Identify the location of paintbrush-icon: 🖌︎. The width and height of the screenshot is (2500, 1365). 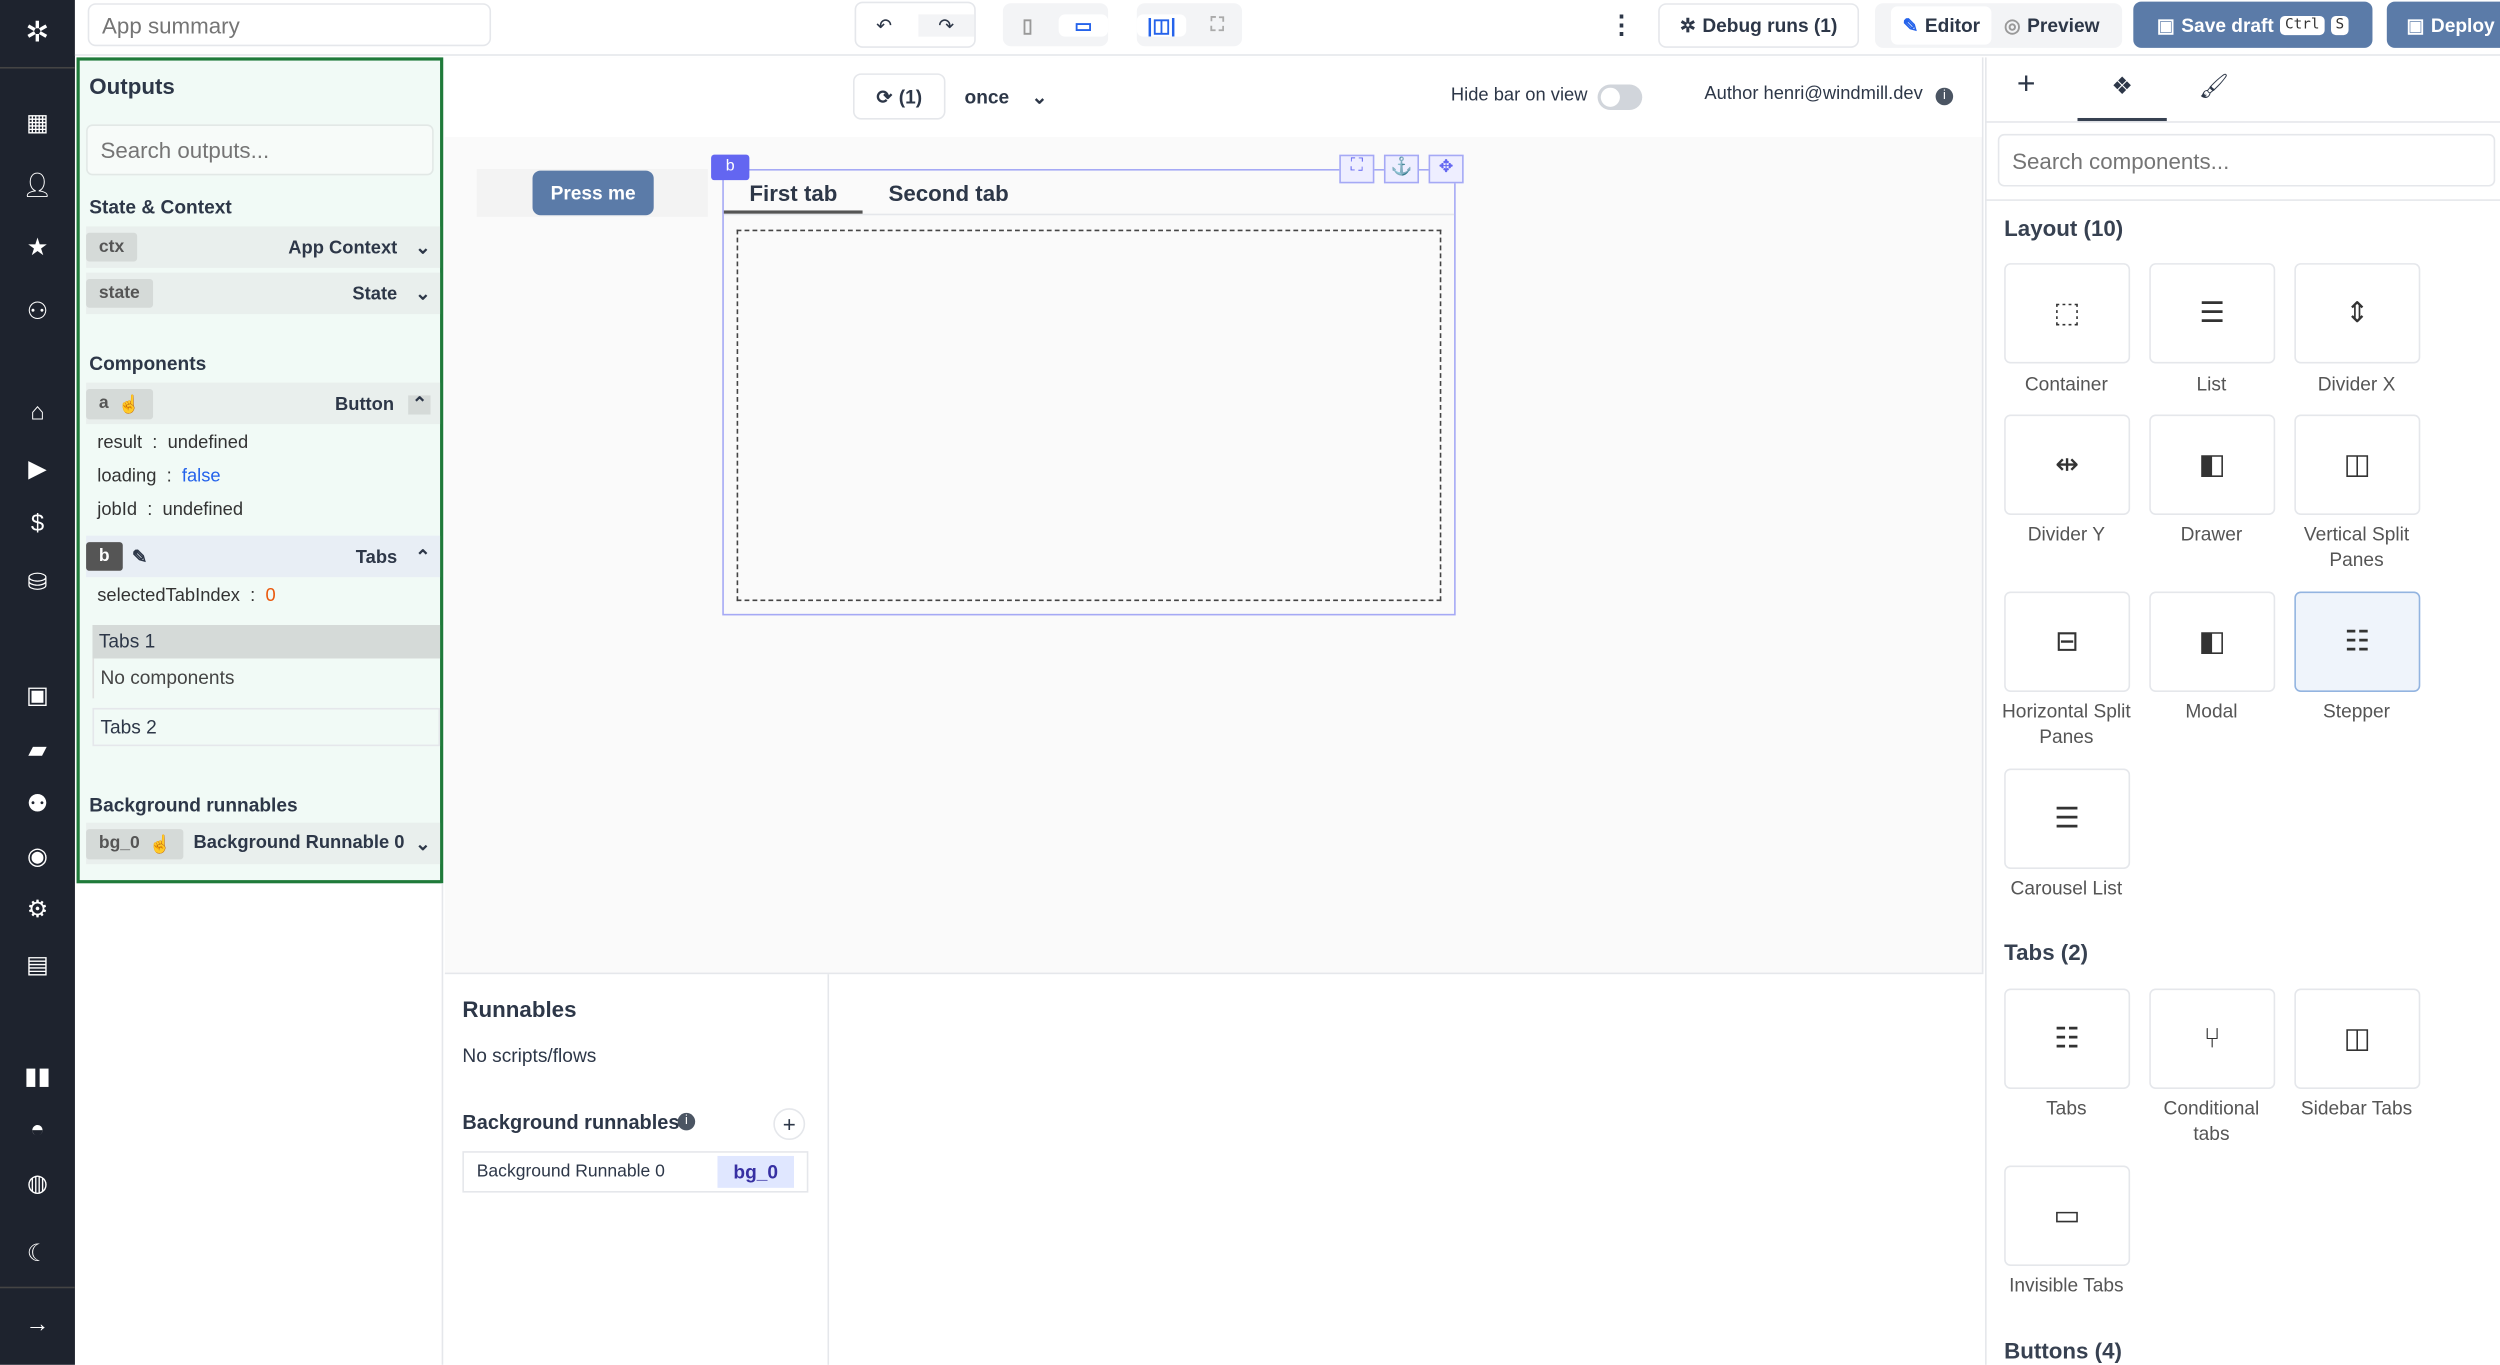
(2214, 86).